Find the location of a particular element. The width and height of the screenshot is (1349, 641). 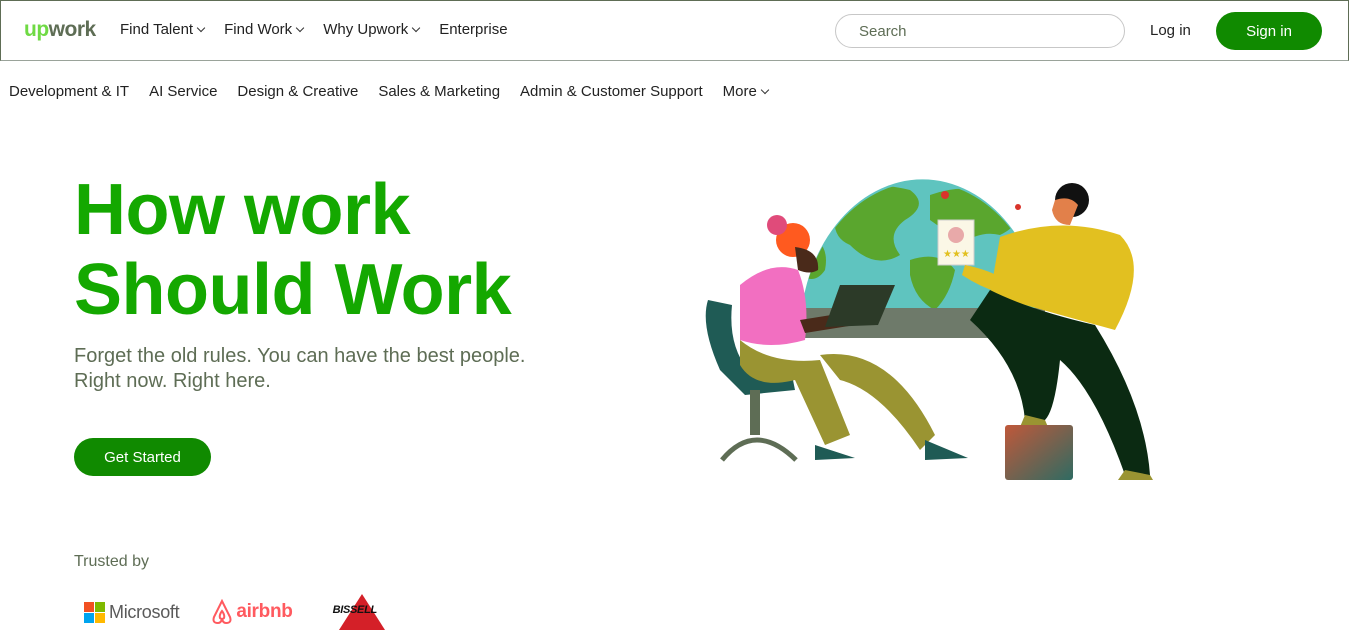

airbnb-icon is located at coordinates (222, 612).